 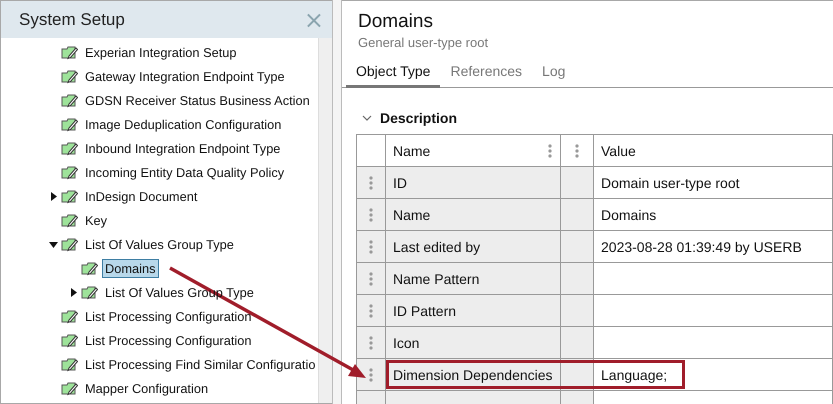 What do you see at coordinates (406, 342) in the screenshot?
I see `row-name: Icon` at bounding box center [406, 342].